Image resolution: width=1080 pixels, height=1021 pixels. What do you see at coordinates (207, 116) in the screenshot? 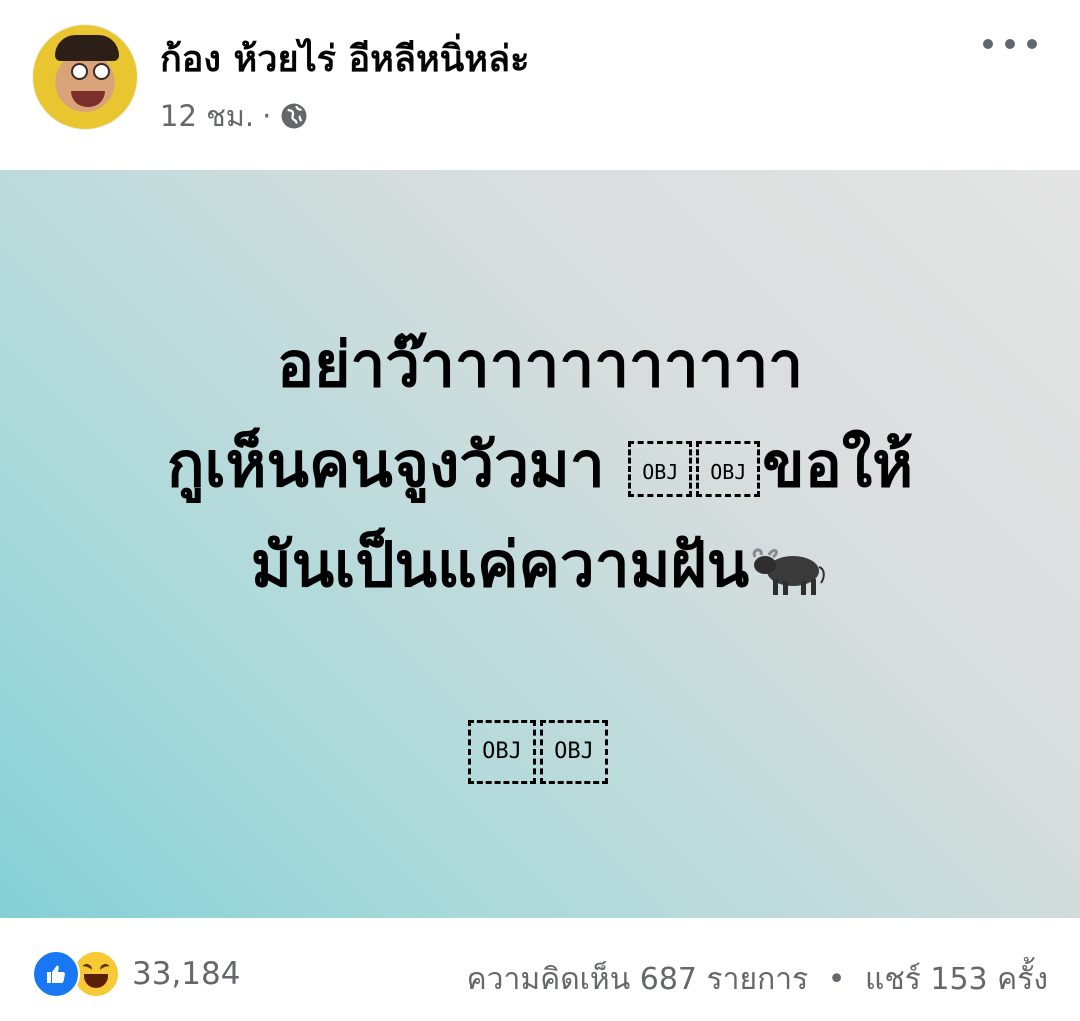
I see `post-time: 12 ชม.` at bounding box center [207, 116].